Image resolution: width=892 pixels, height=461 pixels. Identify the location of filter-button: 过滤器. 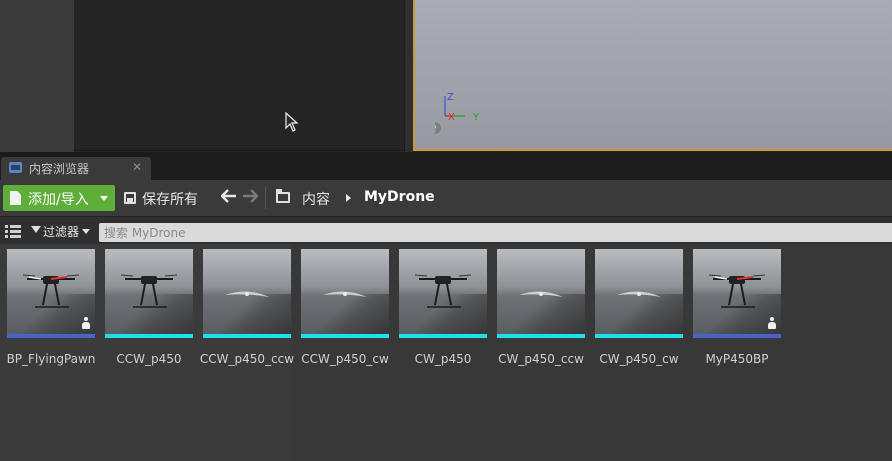
(61, 232).